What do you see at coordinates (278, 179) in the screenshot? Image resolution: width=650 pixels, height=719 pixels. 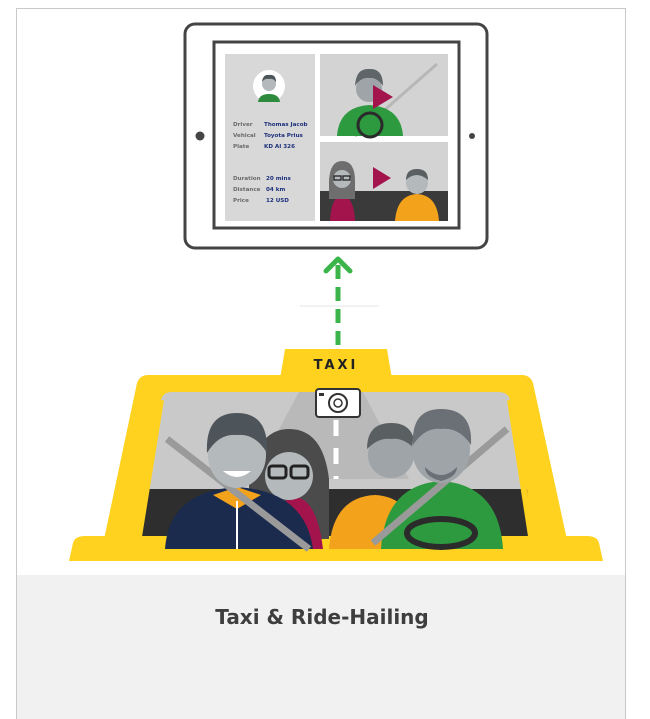 I see `duration-value: 20 mins` at bounding box center [278, 179].